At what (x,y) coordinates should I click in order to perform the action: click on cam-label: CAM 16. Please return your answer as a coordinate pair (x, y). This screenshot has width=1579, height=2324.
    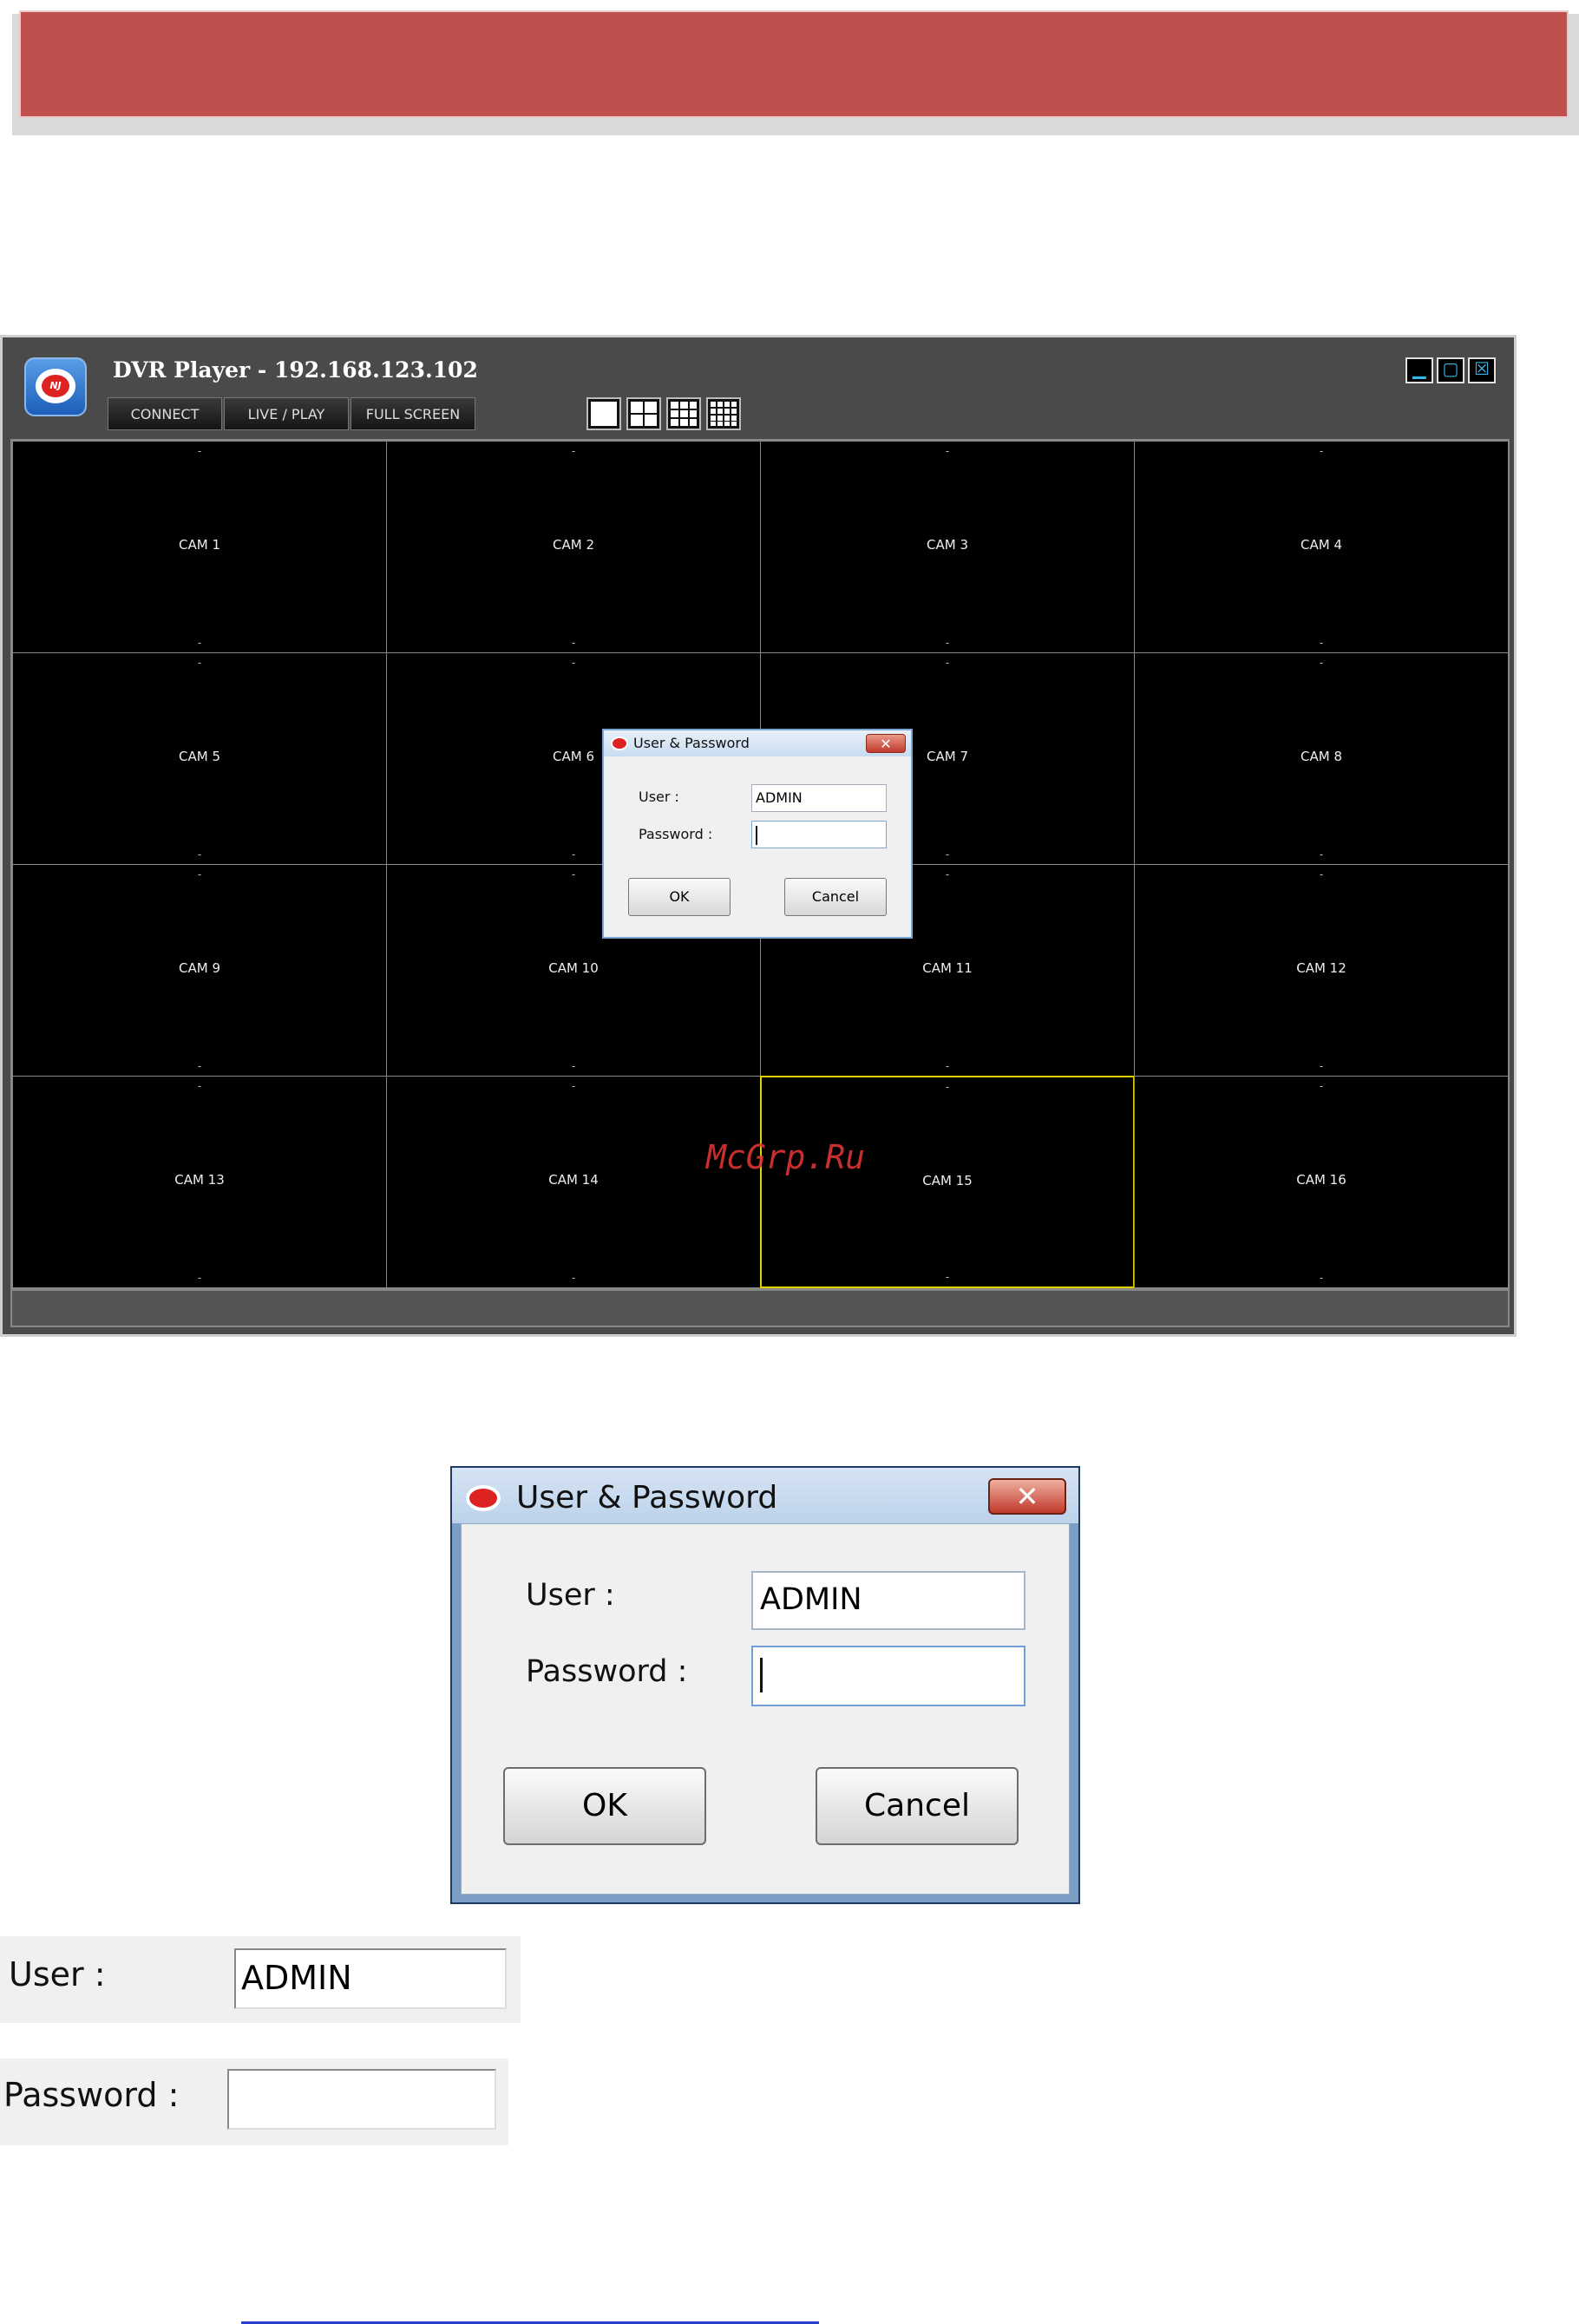
    Looking at the image, I should click on (1321, 1180).